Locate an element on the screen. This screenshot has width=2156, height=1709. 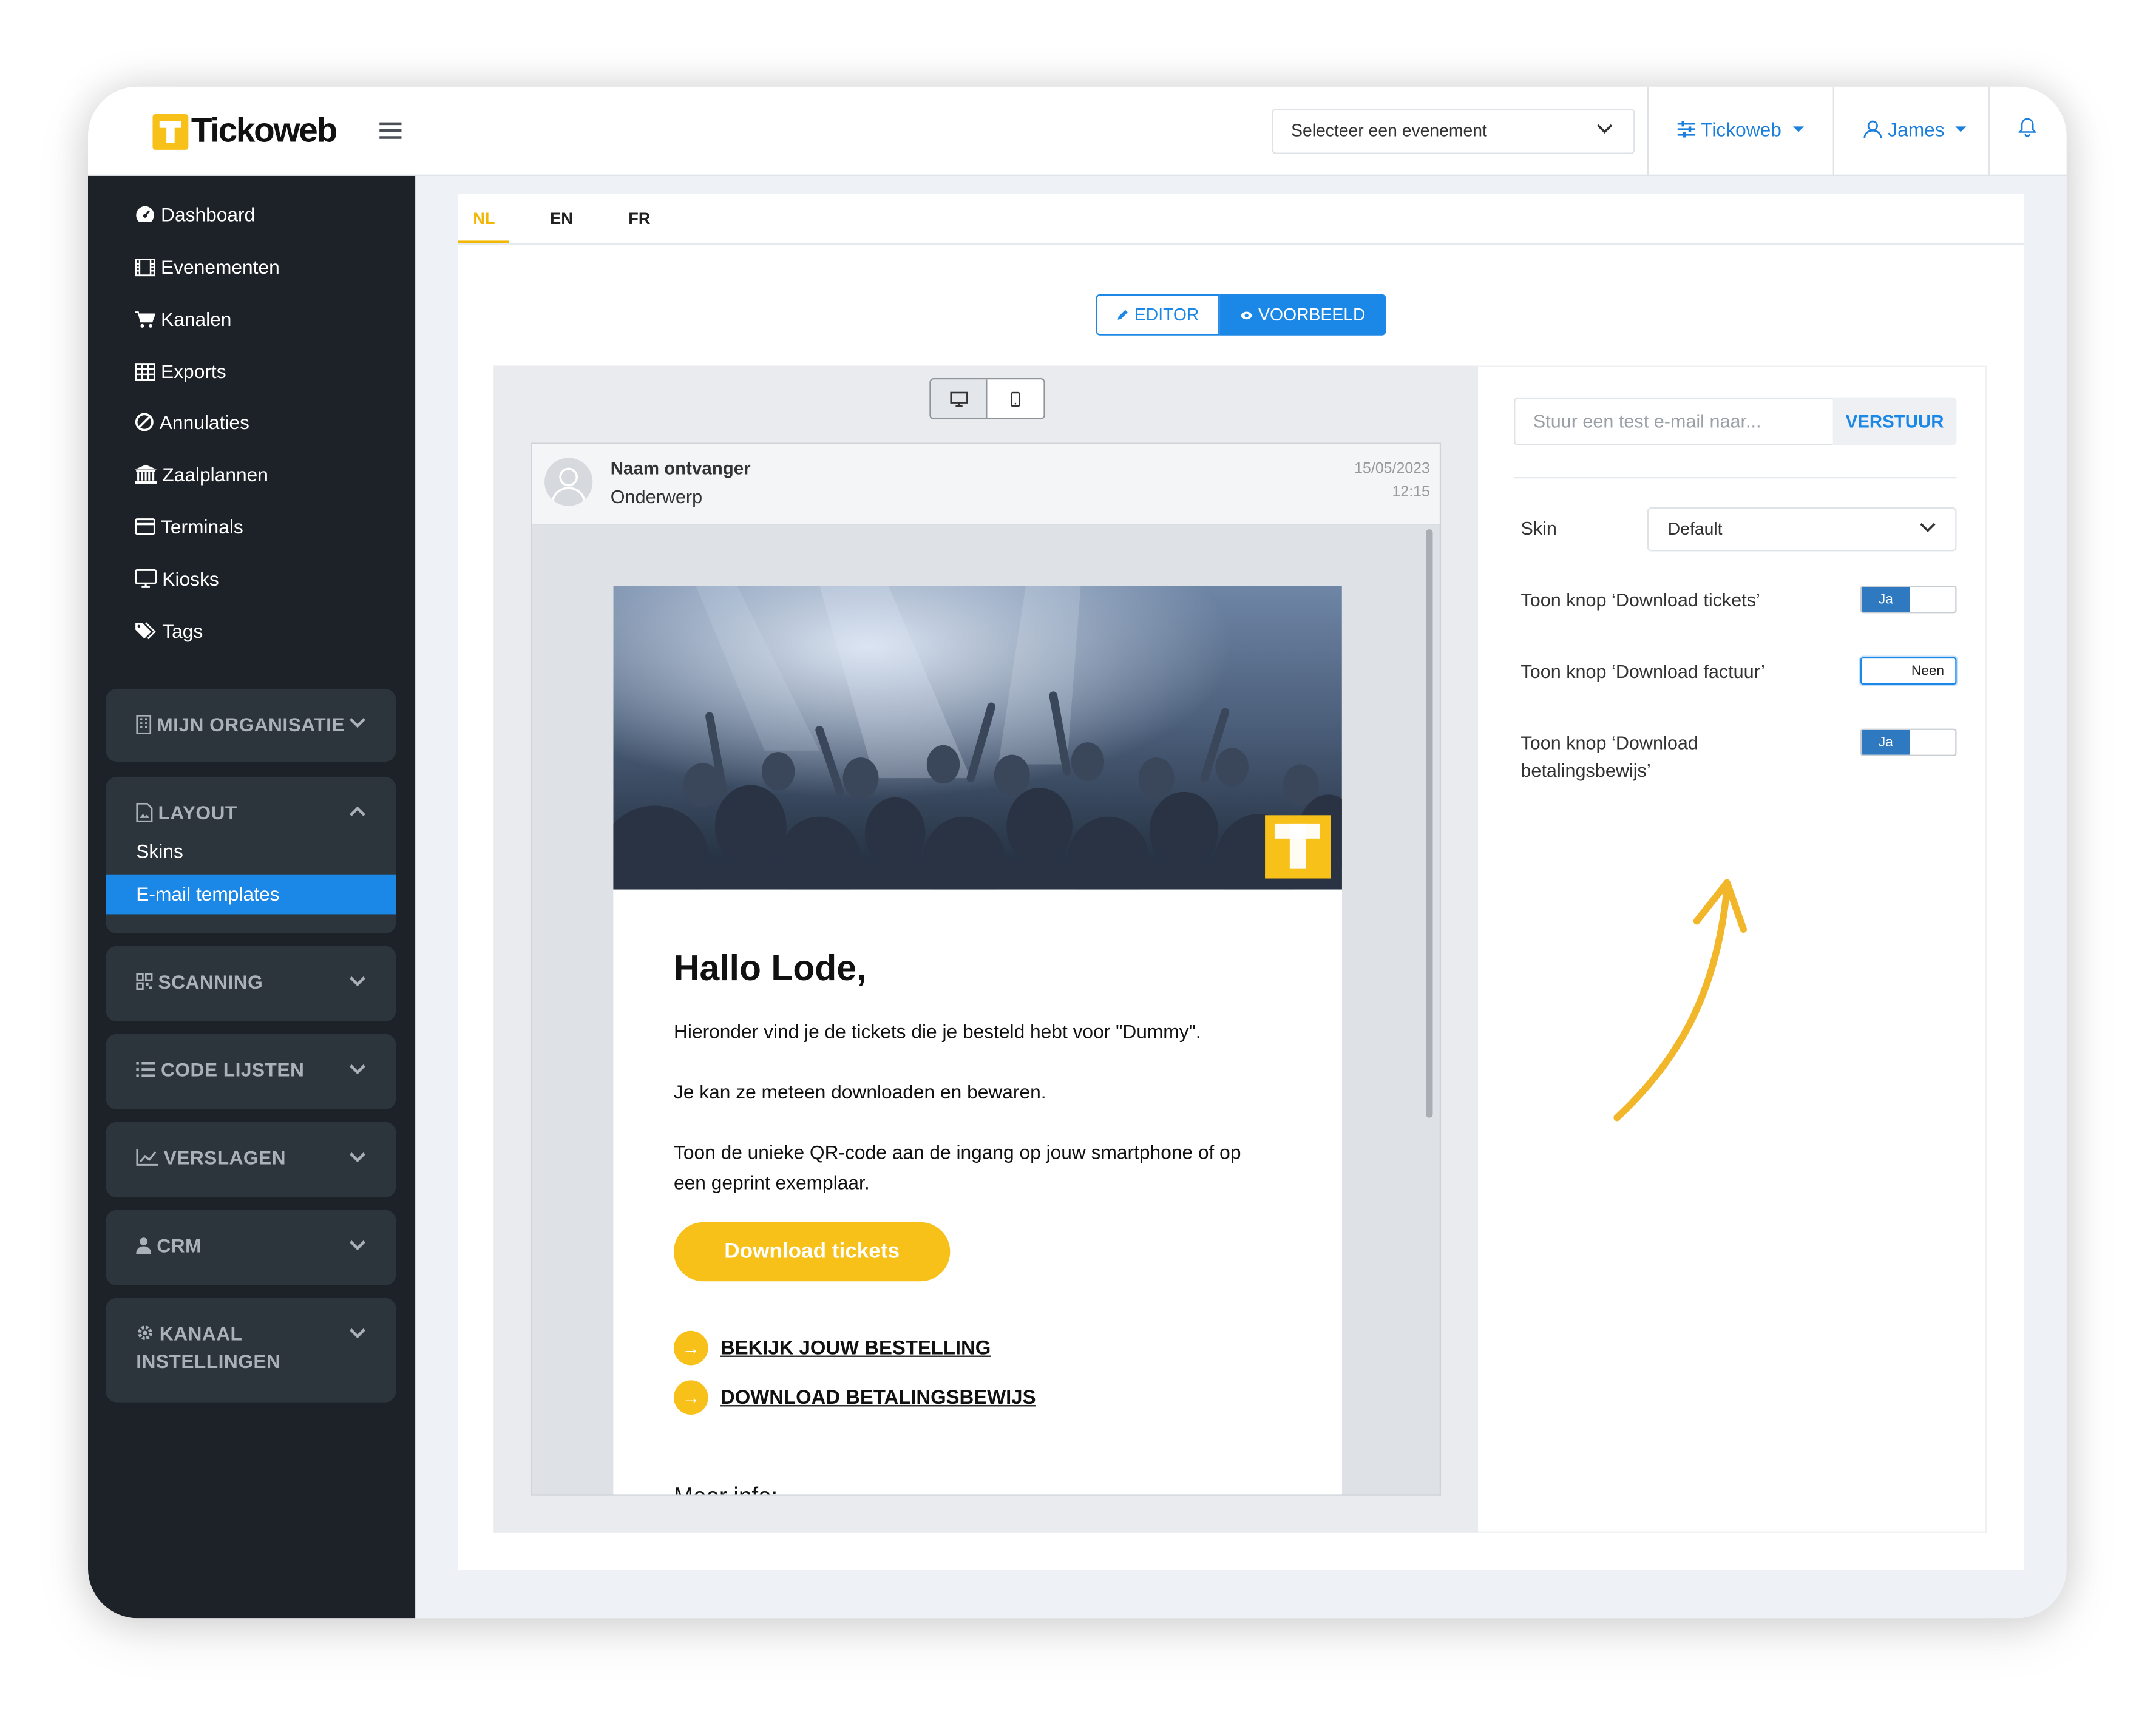
skin-select: Default is located at coordinates (1802, 529).